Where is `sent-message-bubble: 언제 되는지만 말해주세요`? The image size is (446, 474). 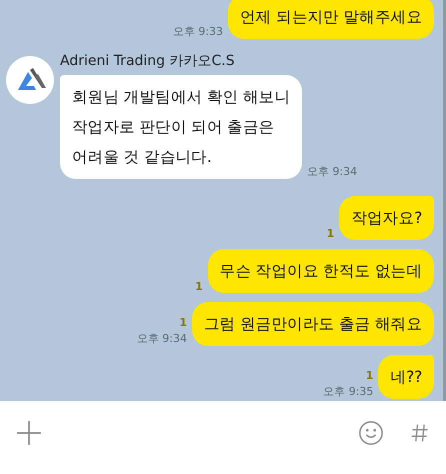
sent-message-bubble: 언제 되는지만 말해주세요 is located at coordinates (331, 19).